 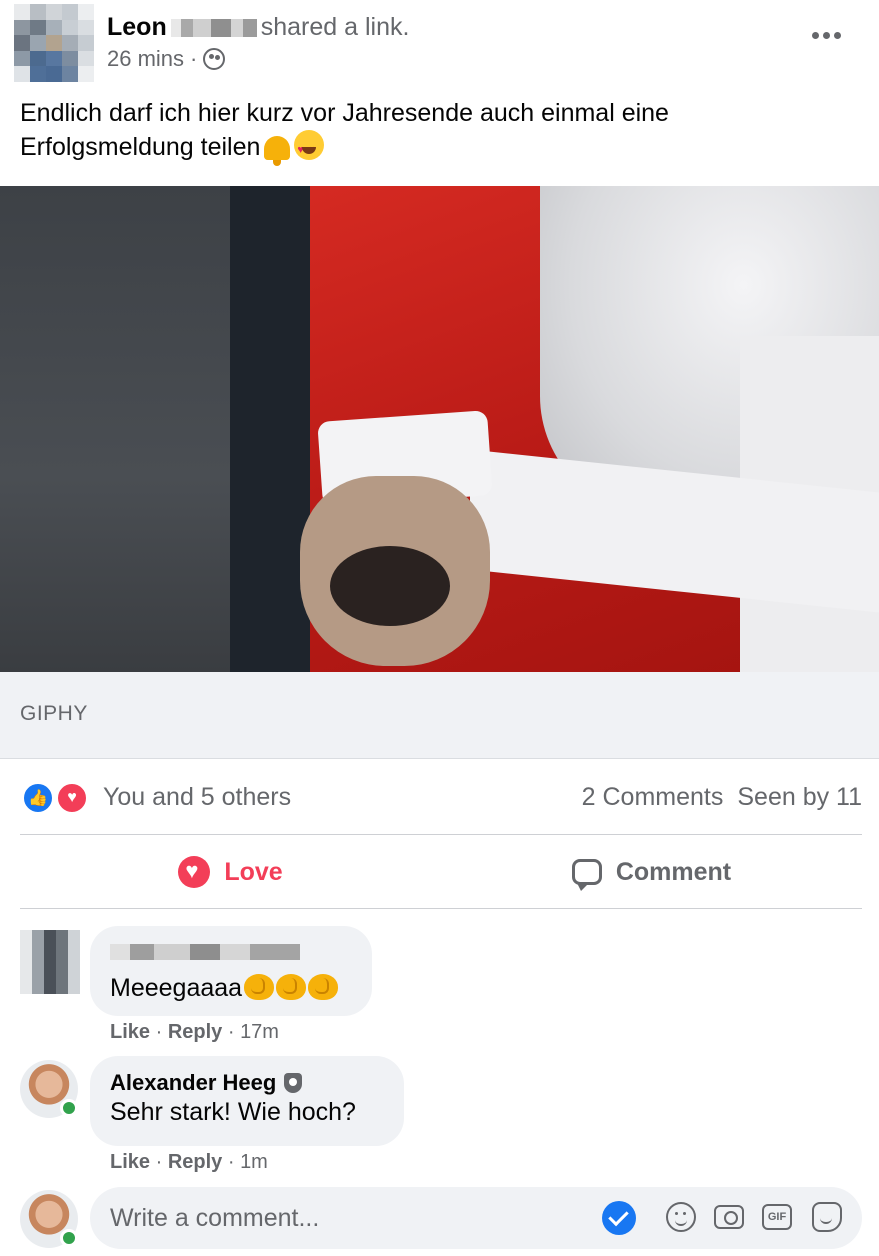 I want to click on comment-label: Comment, so click(x=673, y=871).